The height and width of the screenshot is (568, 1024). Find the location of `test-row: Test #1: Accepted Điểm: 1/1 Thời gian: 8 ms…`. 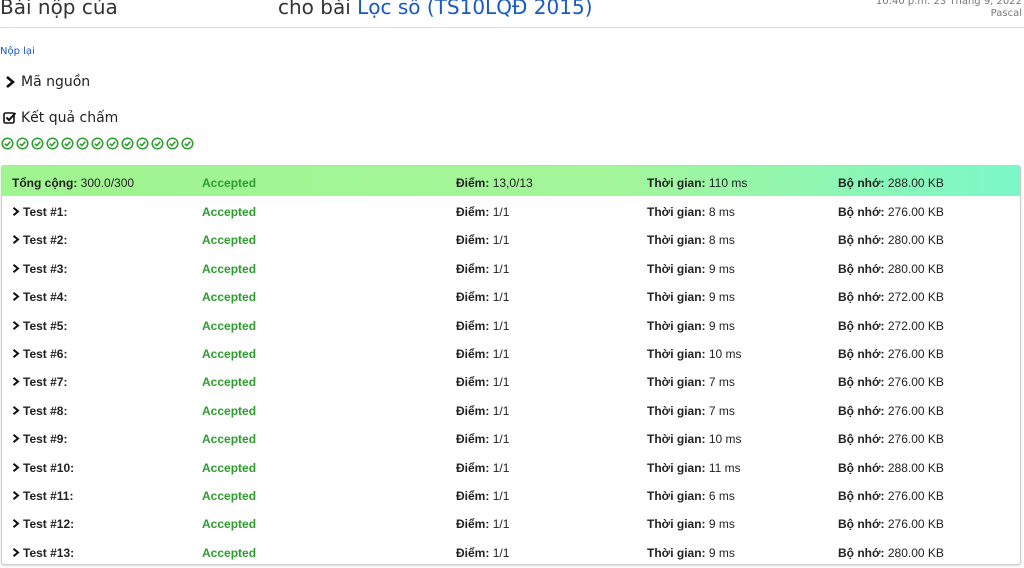

test-row: Test #1: Accepted Điểm: 1/1 Thời gian: 8 ms… is located at coordinates (511, 210).